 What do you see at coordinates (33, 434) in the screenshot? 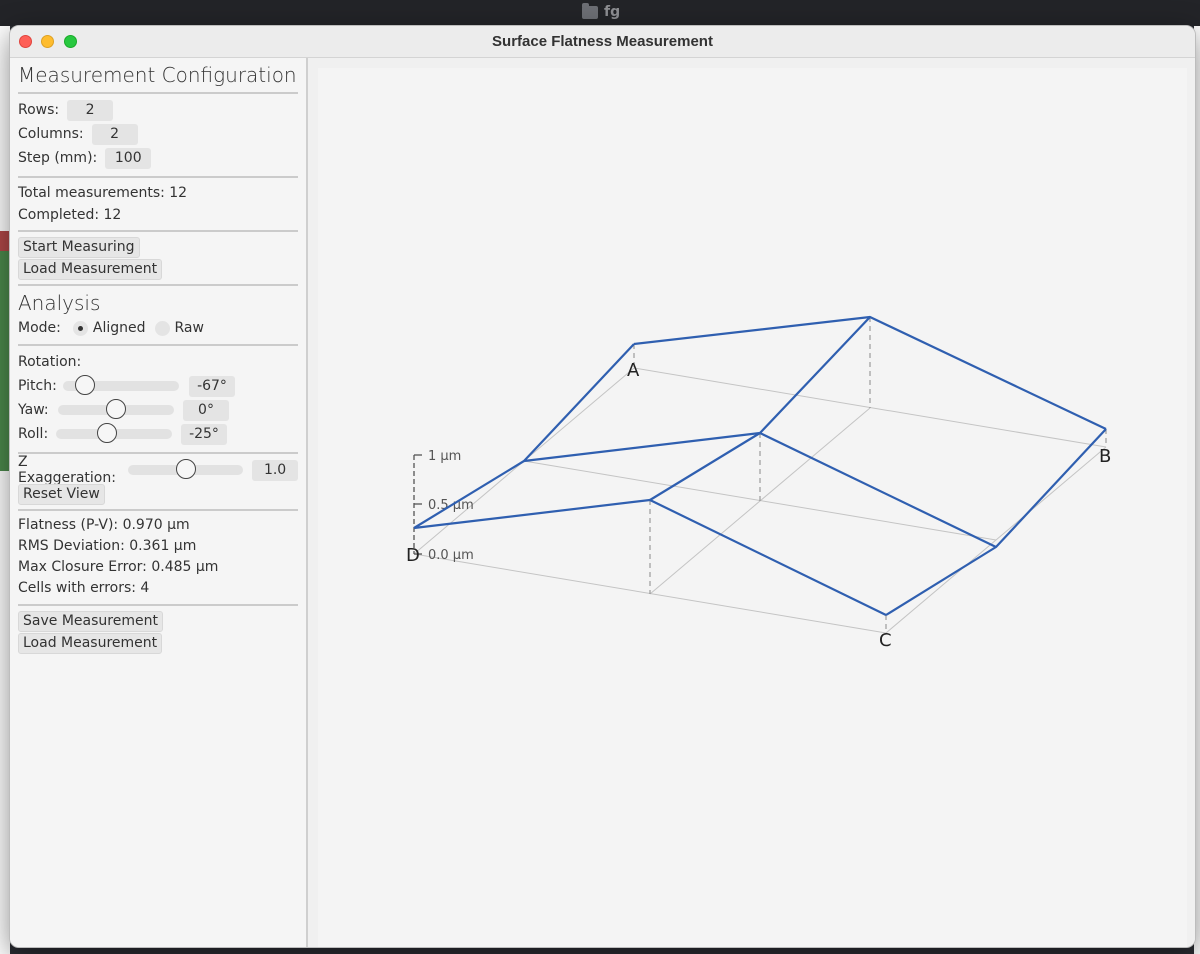
I see `roll-label: Roll:` at bounding box center [33, 434].